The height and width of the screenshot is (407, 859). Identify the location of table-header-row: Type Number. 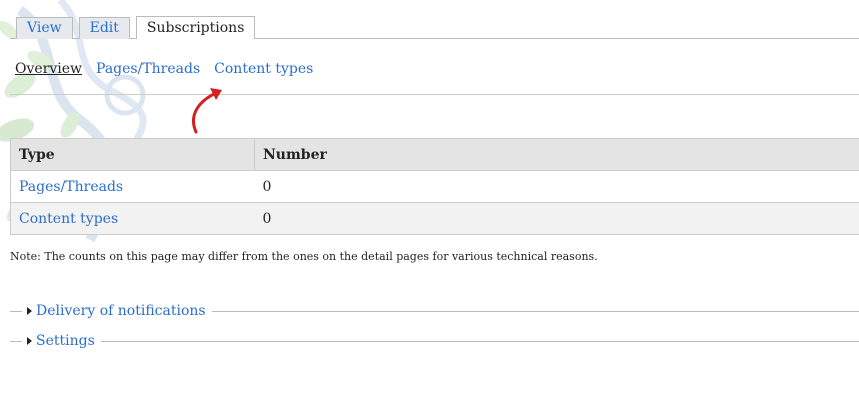
(434, 154).